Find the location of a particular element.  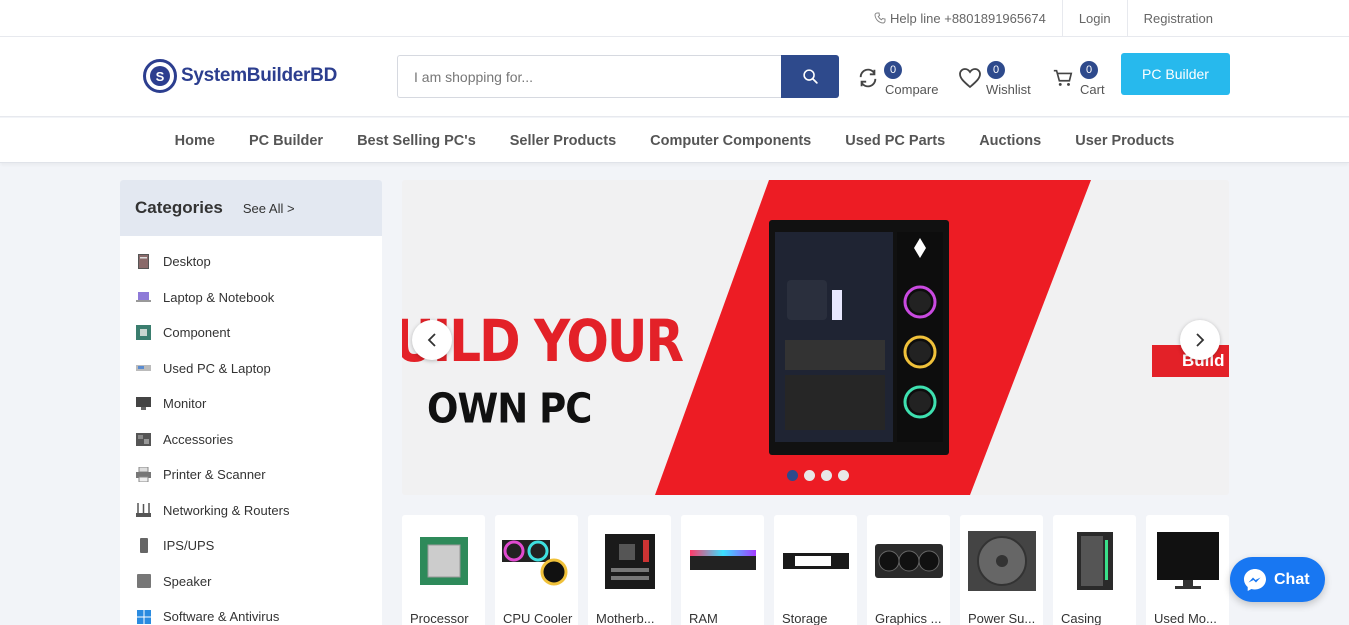

search-icon is located at coordinates (810, 76).